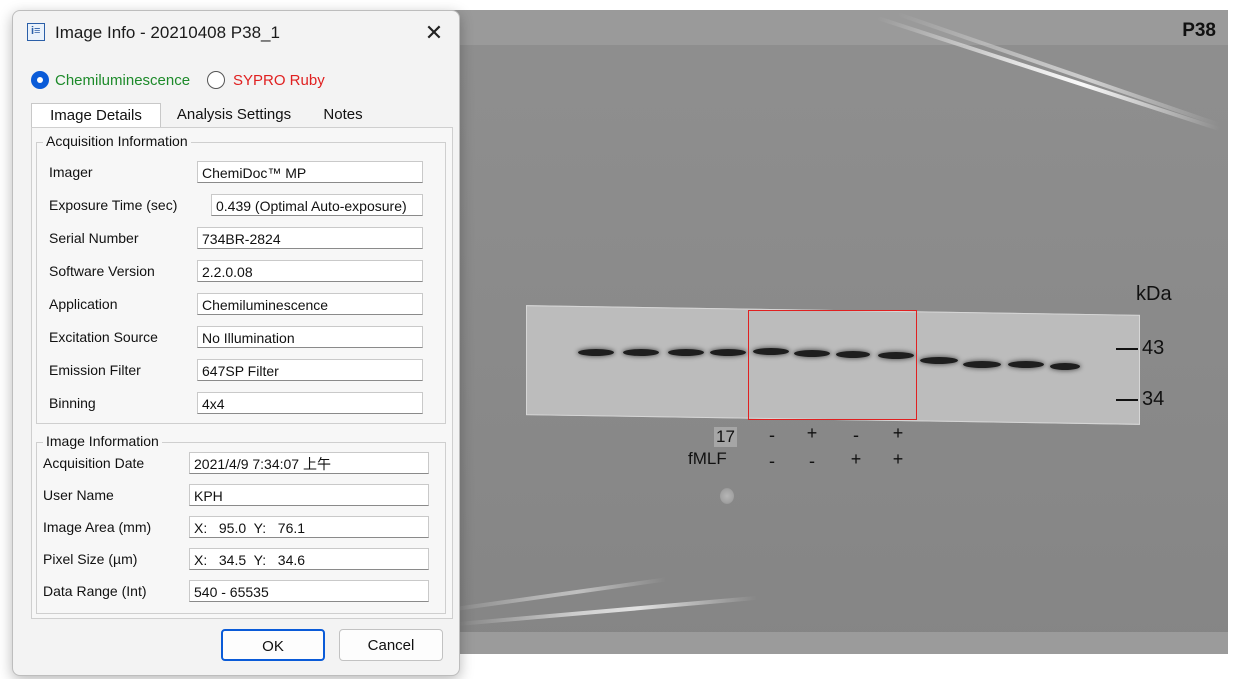 The height and width of the screenshot is (679, 1234). Describe the element at coordinates (78, 495) in the screenshot. I see `user-name-label: User Name` at that location.